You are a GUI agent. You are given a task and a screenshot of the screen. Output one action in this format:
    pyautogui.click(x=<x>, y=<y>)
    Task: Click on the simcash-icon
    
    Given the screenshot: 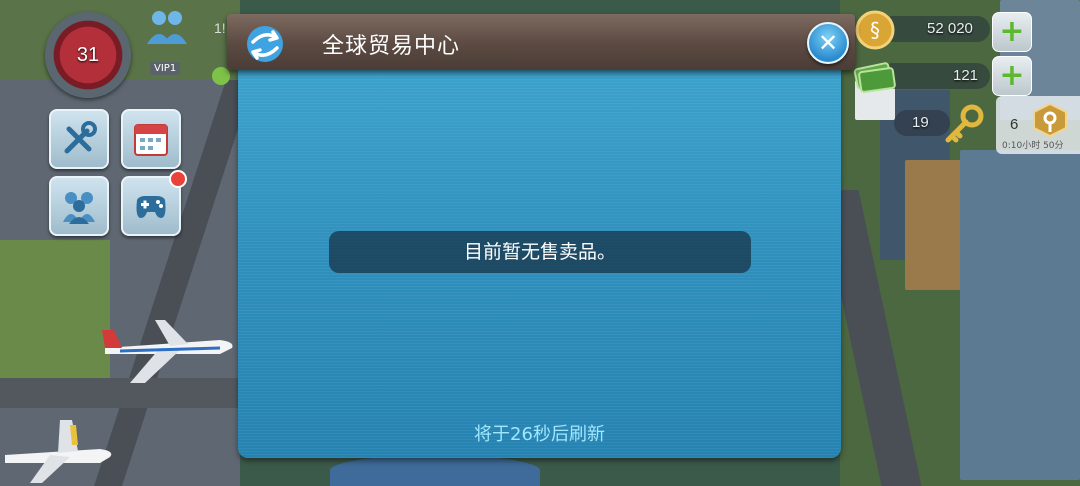 What is the action you would take?
    pyautogui.click(x=874, y=77)
    